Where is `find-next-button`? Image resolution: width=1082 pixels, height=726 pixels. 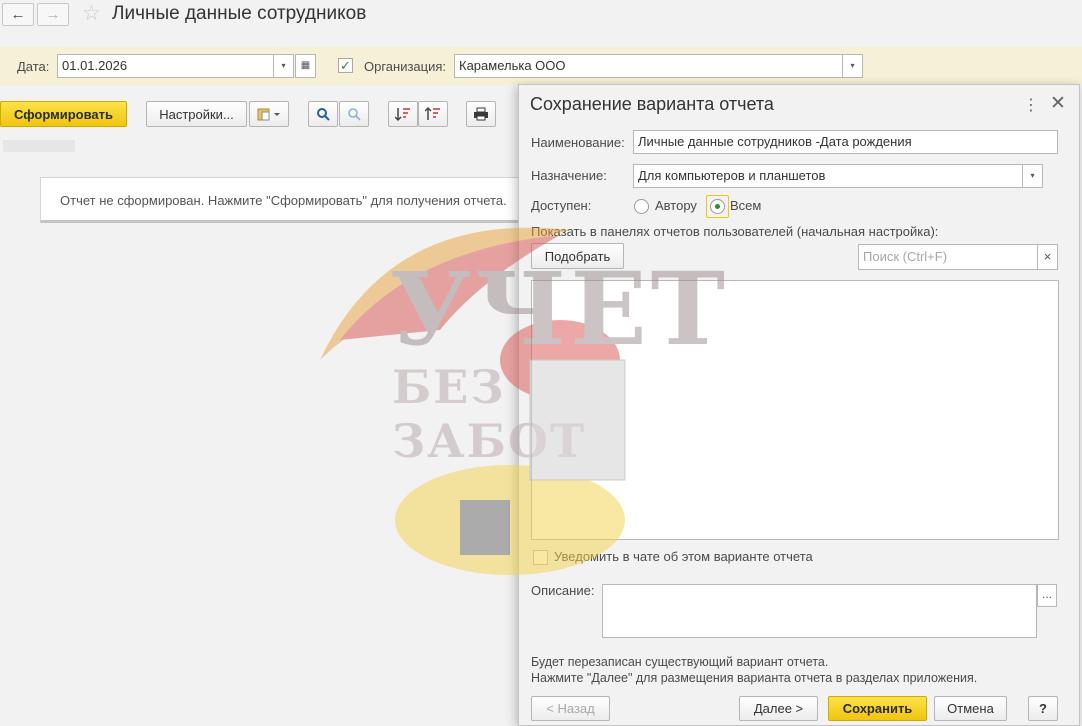
find-next-button is located at coordinates (354, 114).